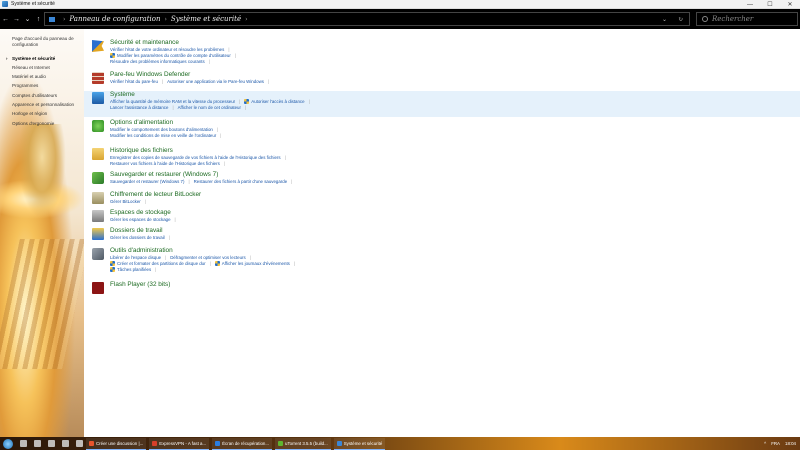  Describe the element at coordinates (122, 94) in the screenshot. I see `category-title: Système` at that location.